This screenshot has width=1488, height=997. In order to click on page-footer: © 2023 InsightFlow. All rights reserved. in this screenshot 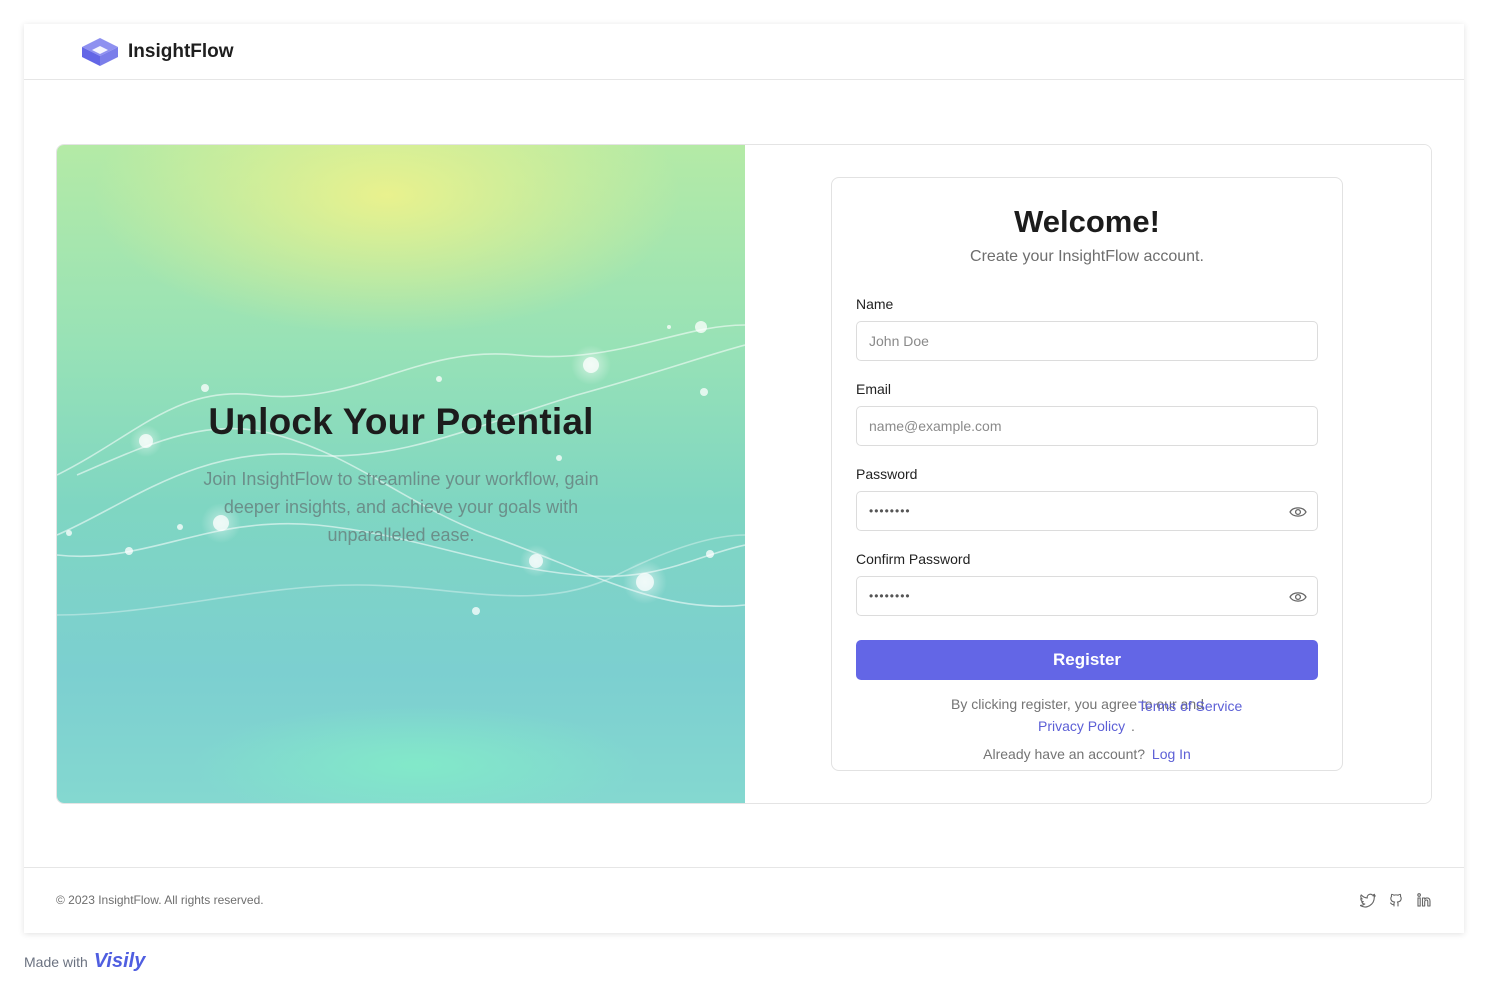, I will do `click(744, 900)`.